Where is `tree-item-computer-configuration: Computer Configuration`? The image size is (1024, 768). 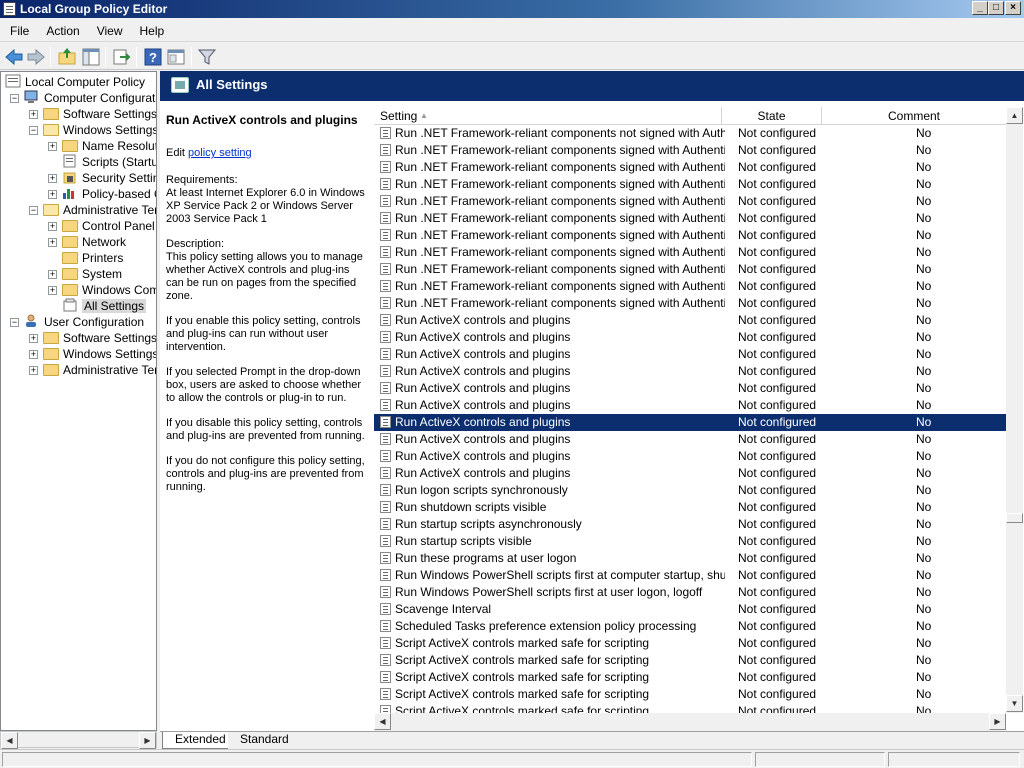
tree-item-computer-configuration: Computer Configuration is located at coordinates (90, 98).